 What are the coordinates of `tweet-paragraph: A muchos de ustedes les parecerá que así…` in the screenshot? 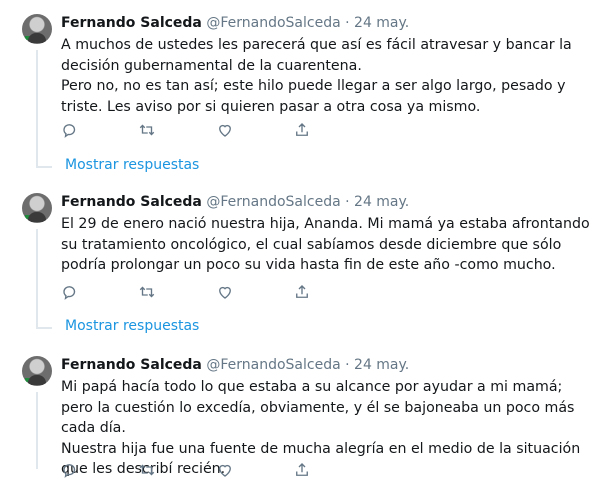 It's located at (316, 55).